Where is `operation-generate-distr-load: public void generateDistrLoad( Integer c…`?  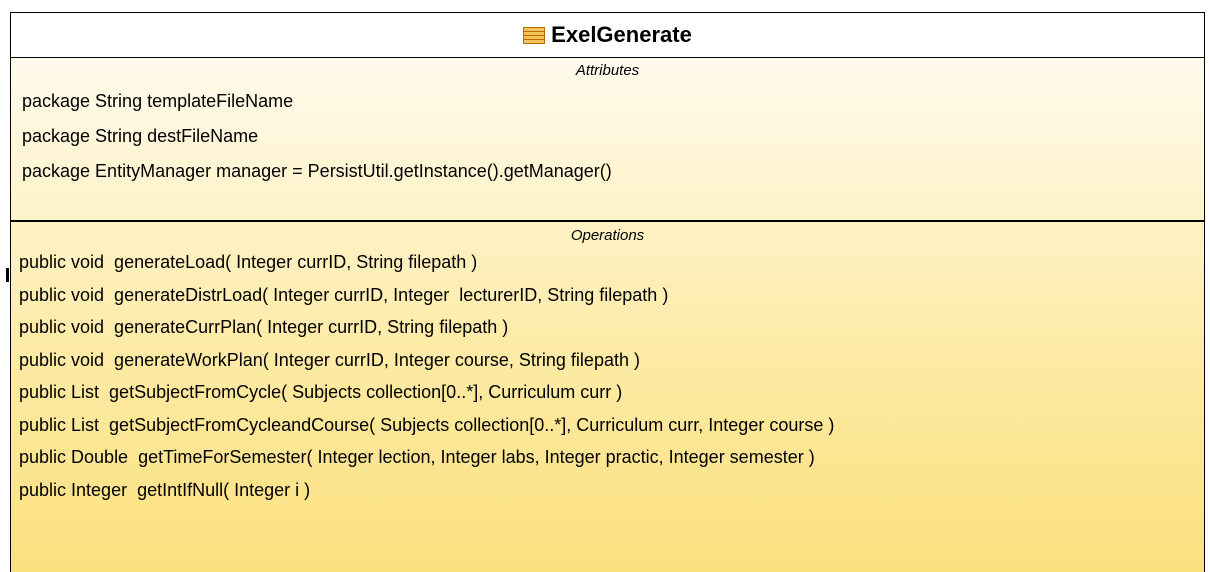 operation-generate-distr-load: public void generateDistrLoad( Integer c… is located at coordinates (607, 295).